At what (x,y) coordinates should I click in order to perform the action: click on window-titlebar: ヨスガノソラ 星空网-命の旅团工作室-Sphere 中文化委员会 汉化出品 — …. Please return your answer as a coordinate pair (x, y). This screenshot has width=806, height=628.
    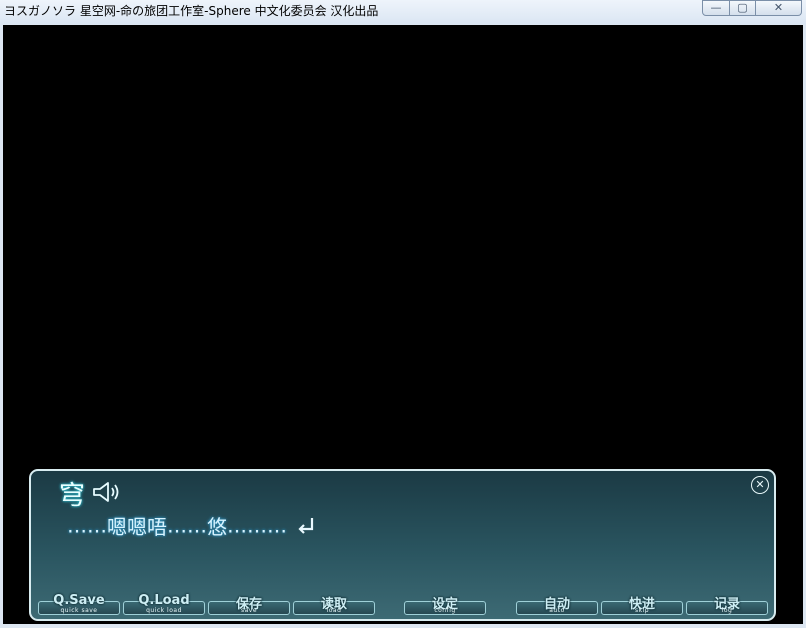
    Looking at the image, I should click on (403, 12).